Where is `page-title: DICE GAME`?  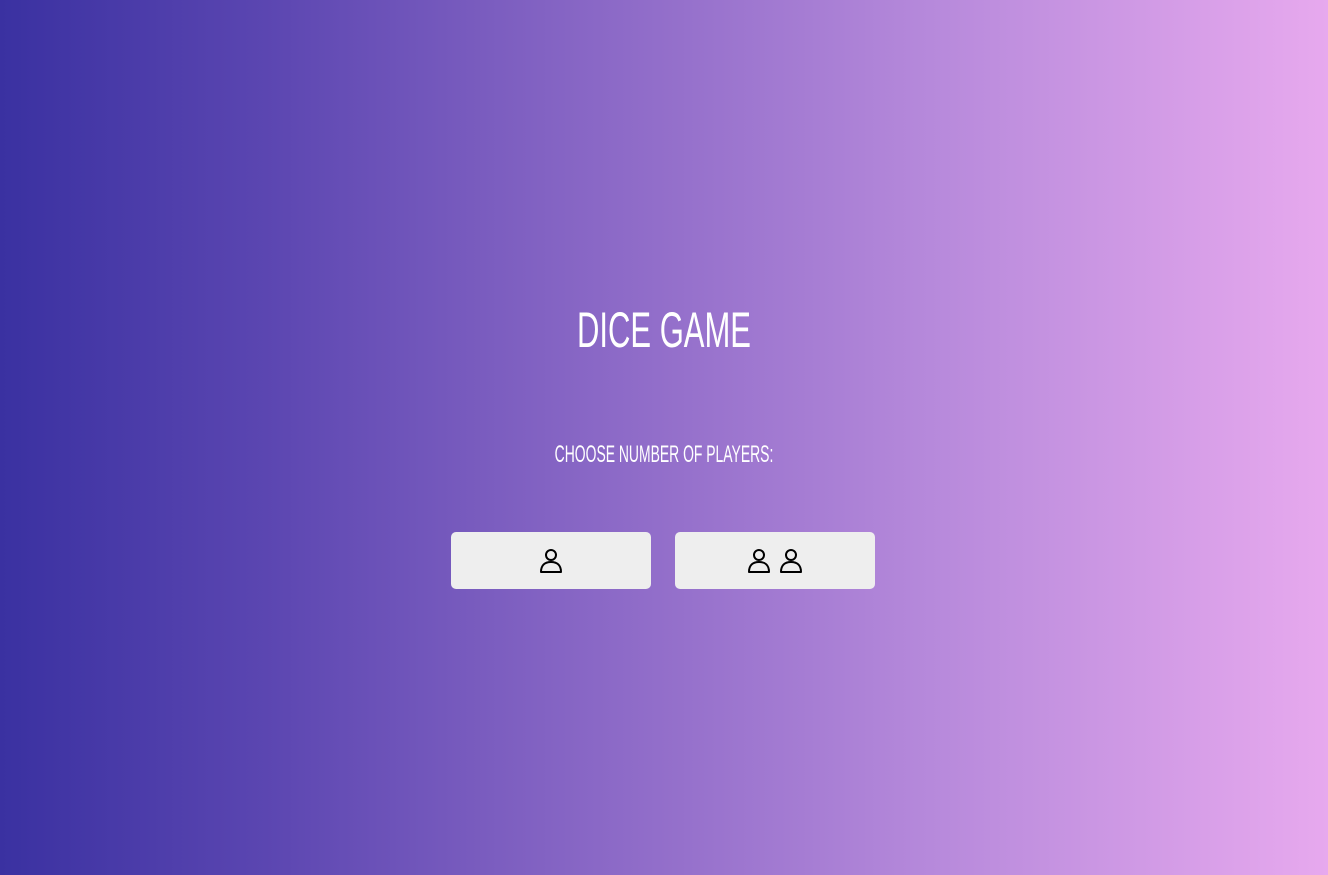
page-title: DICE GAME is located at coordinates (664, 330).